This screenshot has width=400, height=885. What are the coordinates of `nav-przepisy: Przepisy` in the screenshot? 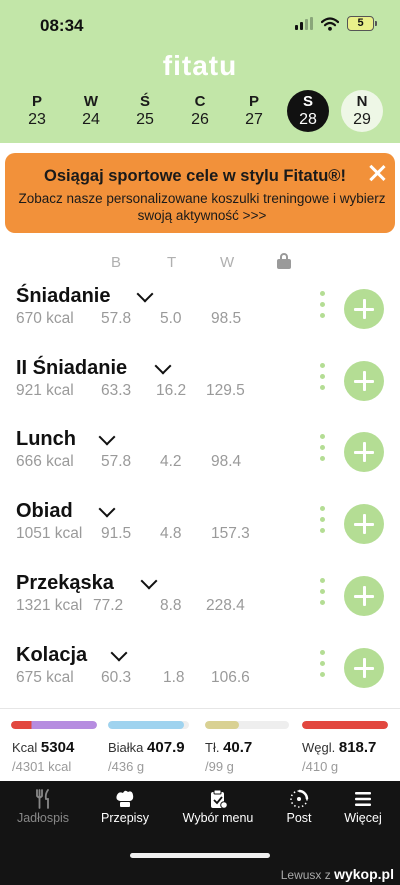 It's located at (125, 811).